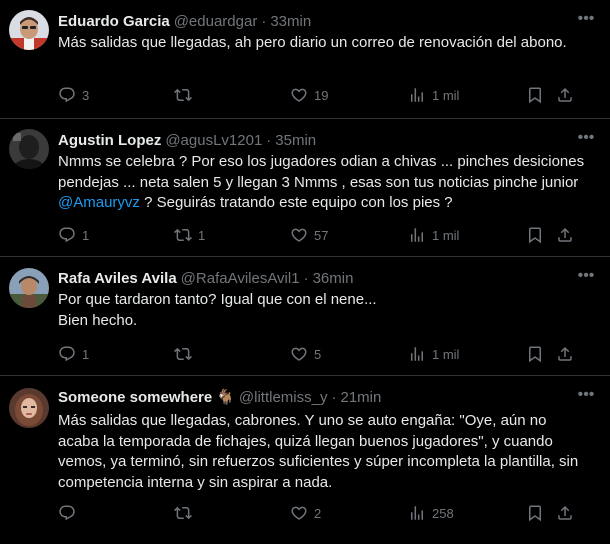 This screenshot has height=544, width=610. I want to click on tweet-header: Eduardo Garcia @eduardgar · 33min, so click(314, 21).